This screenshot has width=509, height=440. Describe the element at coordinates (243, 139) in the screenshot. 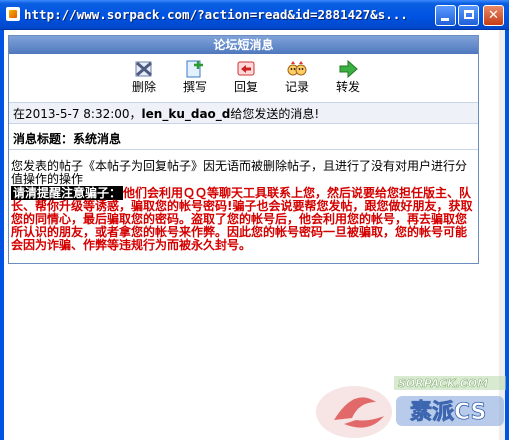

I see `subject-row: 消息标题：系统消息` at that location.